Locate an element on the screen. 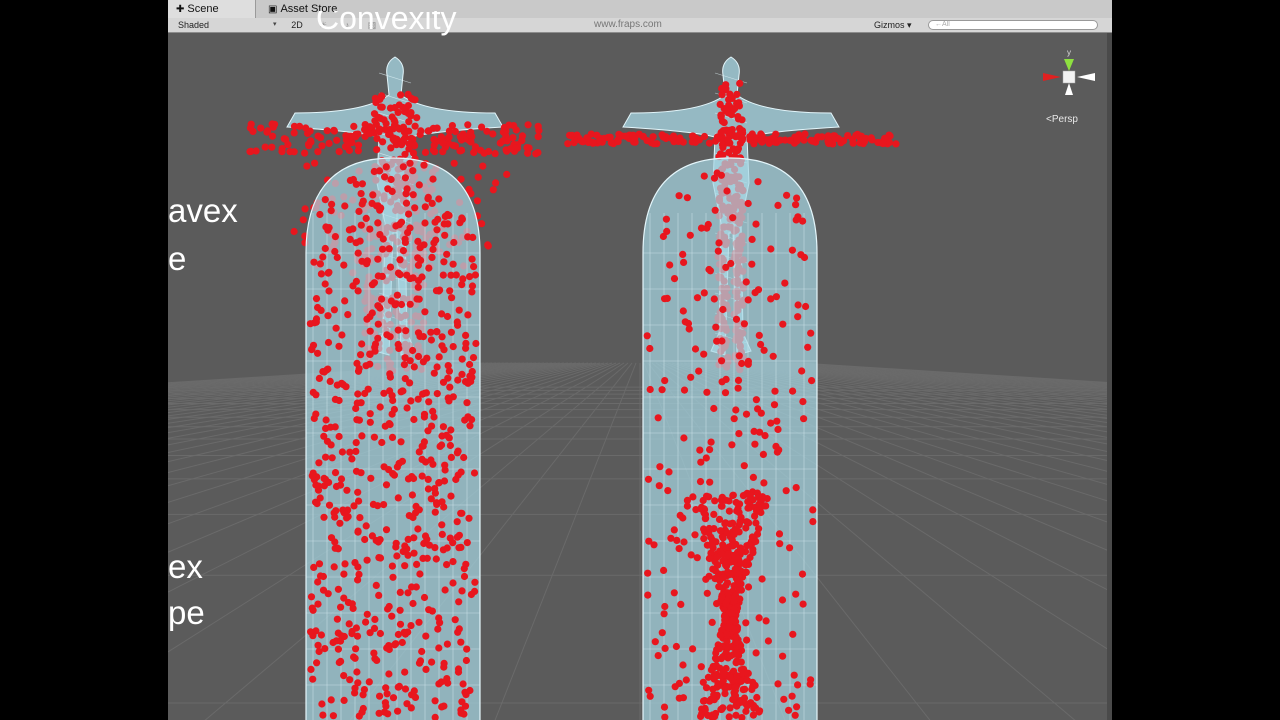  gizmos-dropdown: Gizmos ▾ is located at coordinates (897, 25).